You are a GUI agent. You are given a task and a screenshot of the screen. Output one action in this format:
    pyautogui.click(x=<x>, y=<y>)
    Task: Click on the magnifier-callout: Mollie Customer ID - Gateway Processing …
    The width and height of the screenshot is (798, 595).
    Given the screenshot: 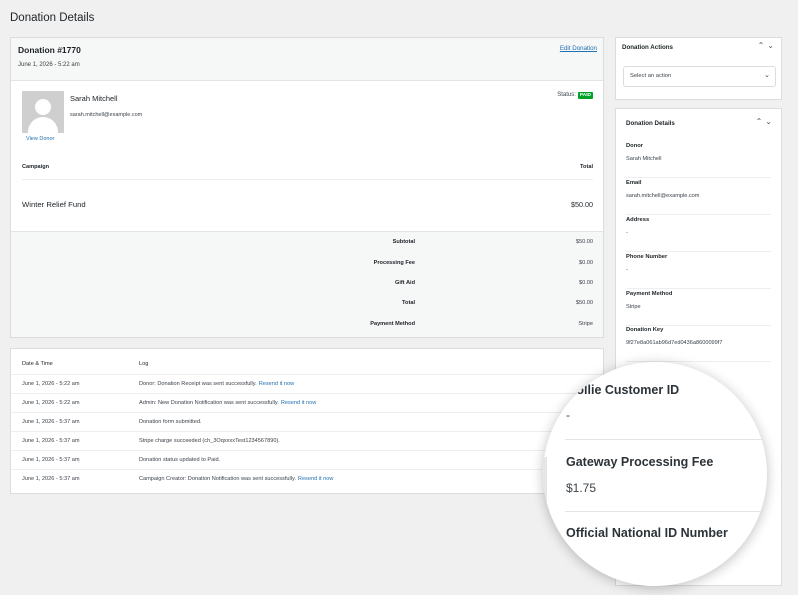 What is the action you would take?
    pyautogui.click(x=655, y=474)
    